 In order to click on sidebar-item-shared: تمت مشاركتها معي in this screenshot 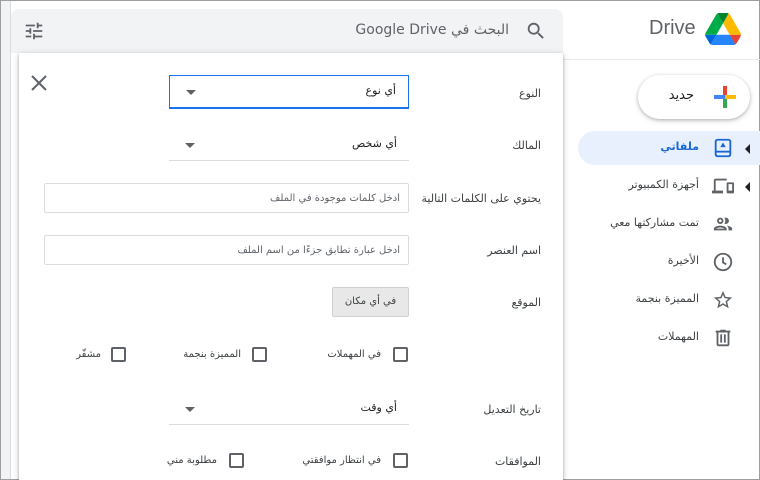, I will do `click(669, 224)`.